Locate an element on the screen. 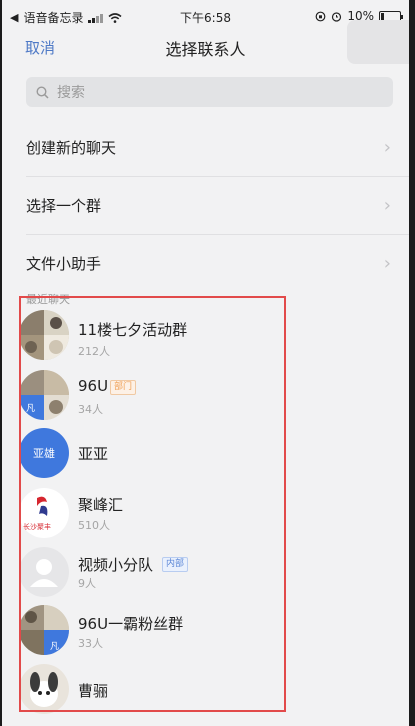  list-item: 凡 96U 部门 34人 is located at coordinates (205, 395).